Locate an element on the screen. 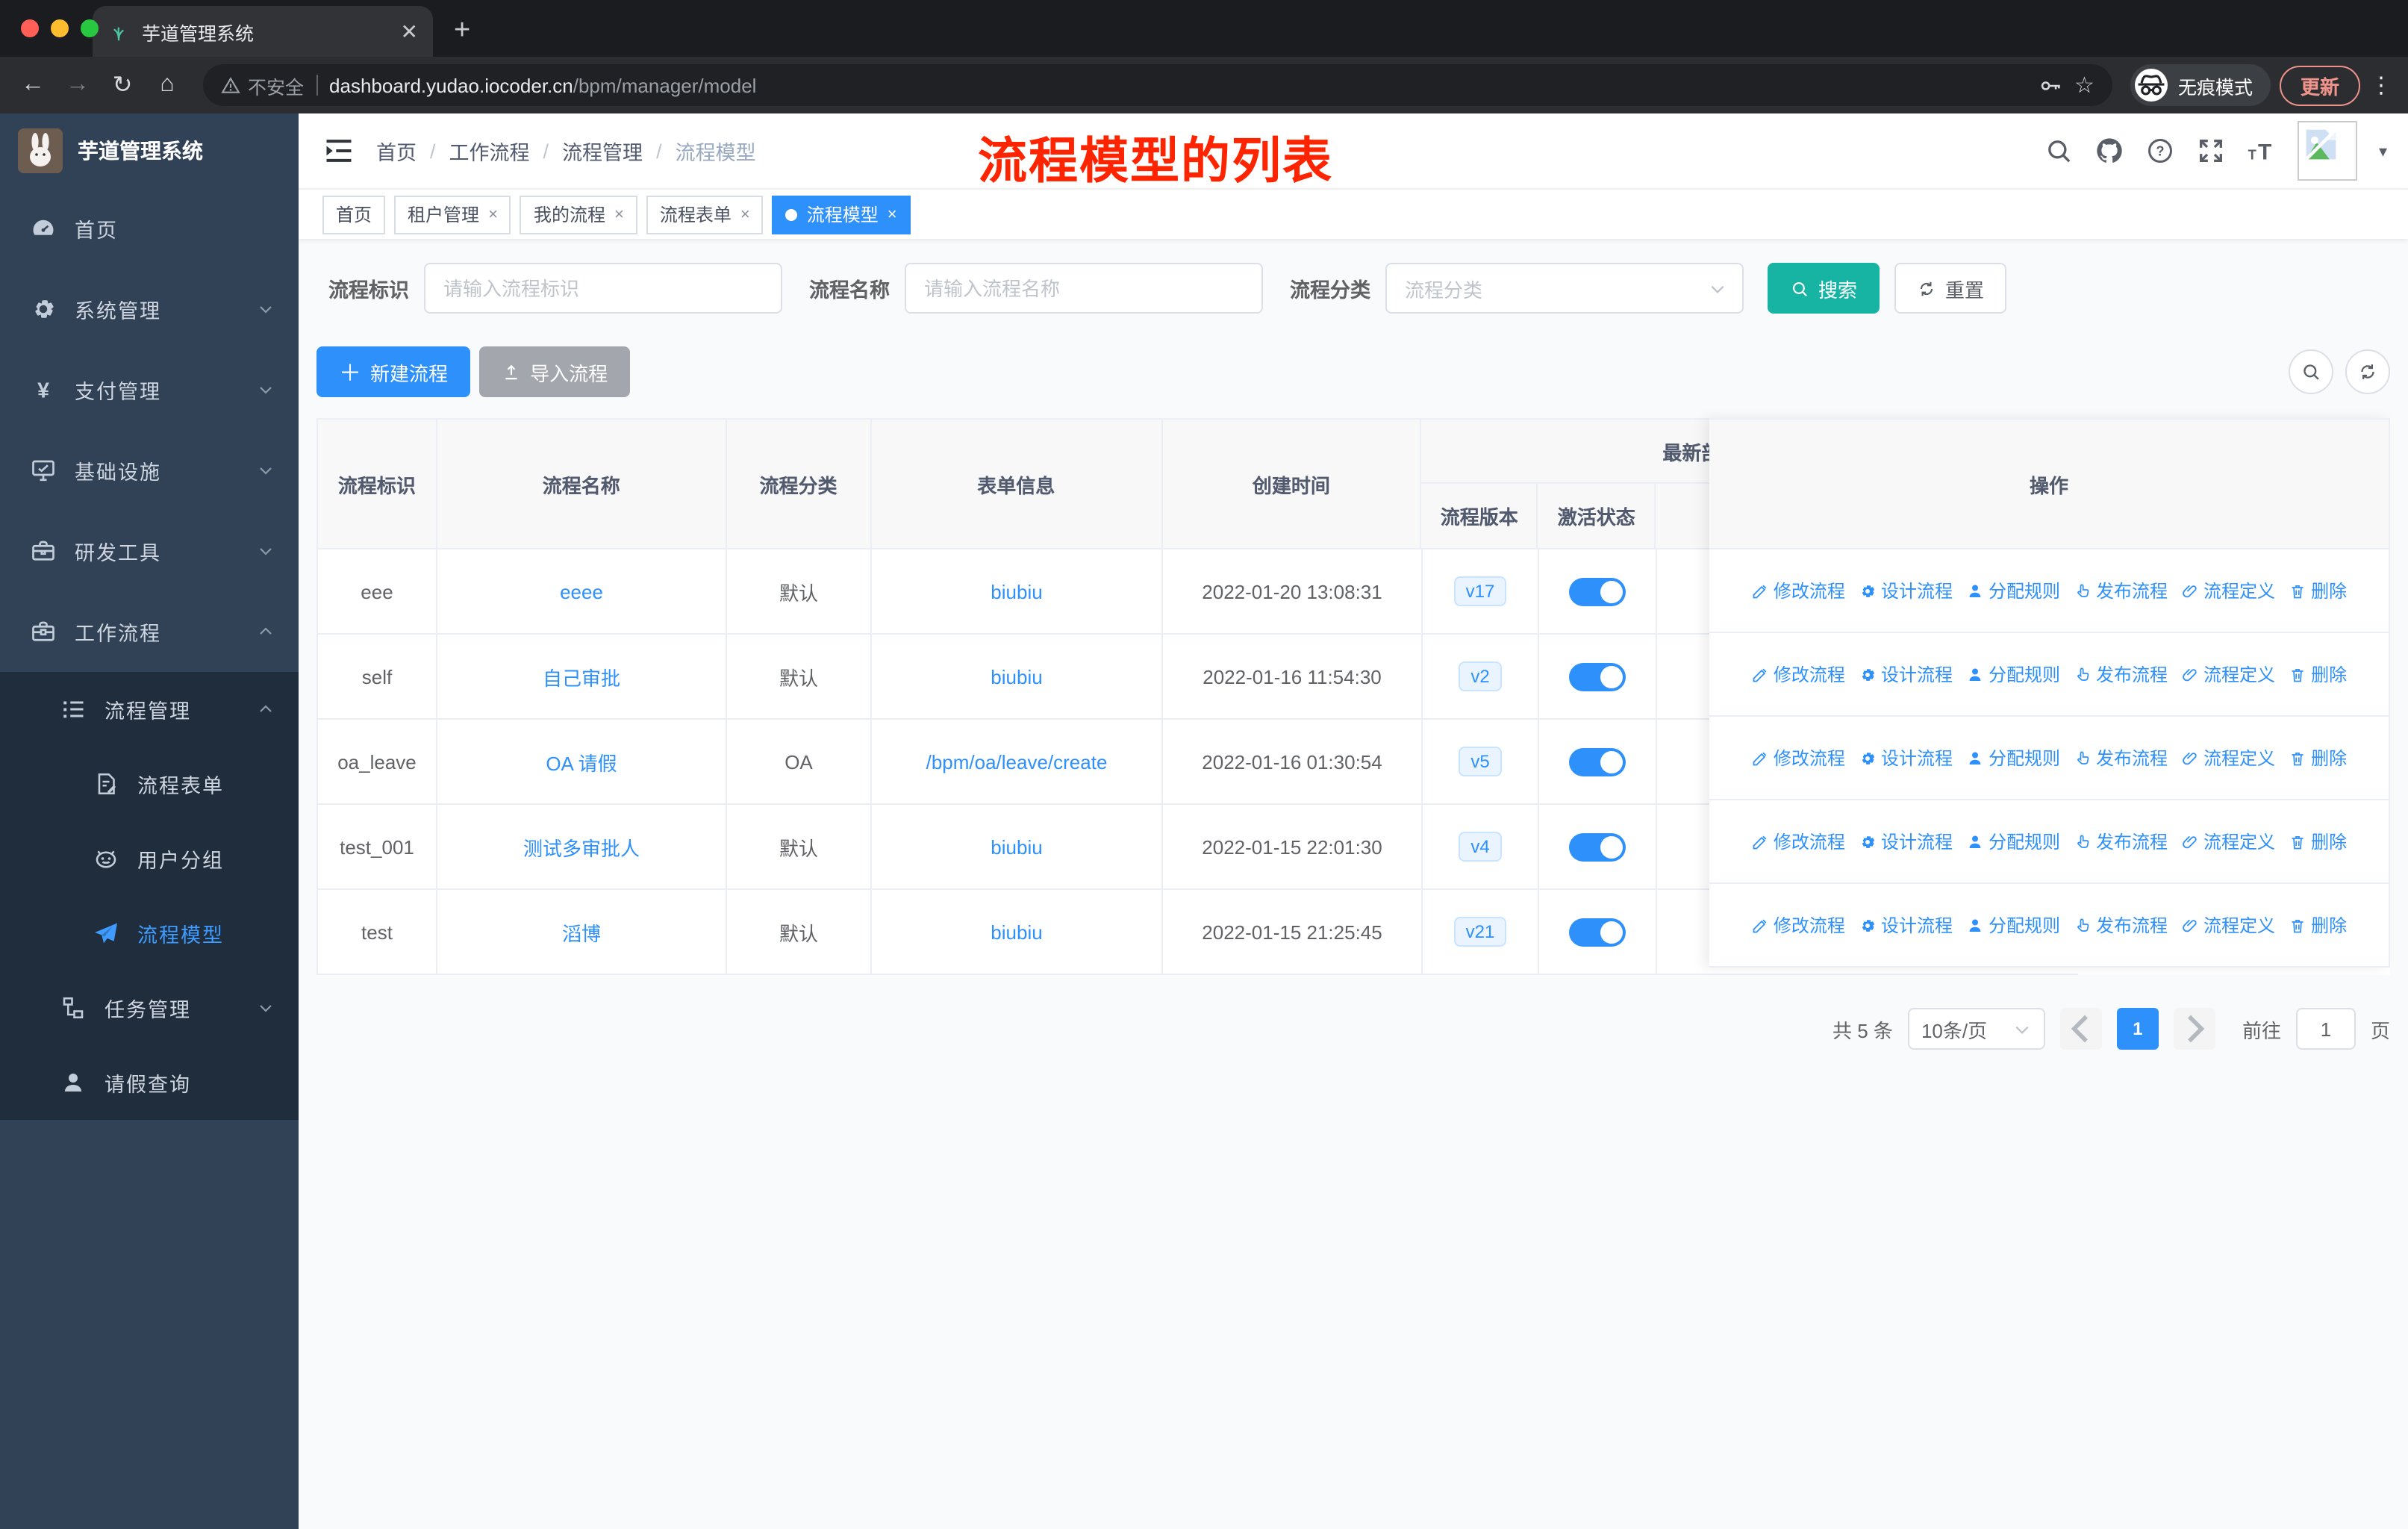 Image resolution: width=2408 pixels, height=1529 pixels. user-avatar is located at coordinates (2328, 151).